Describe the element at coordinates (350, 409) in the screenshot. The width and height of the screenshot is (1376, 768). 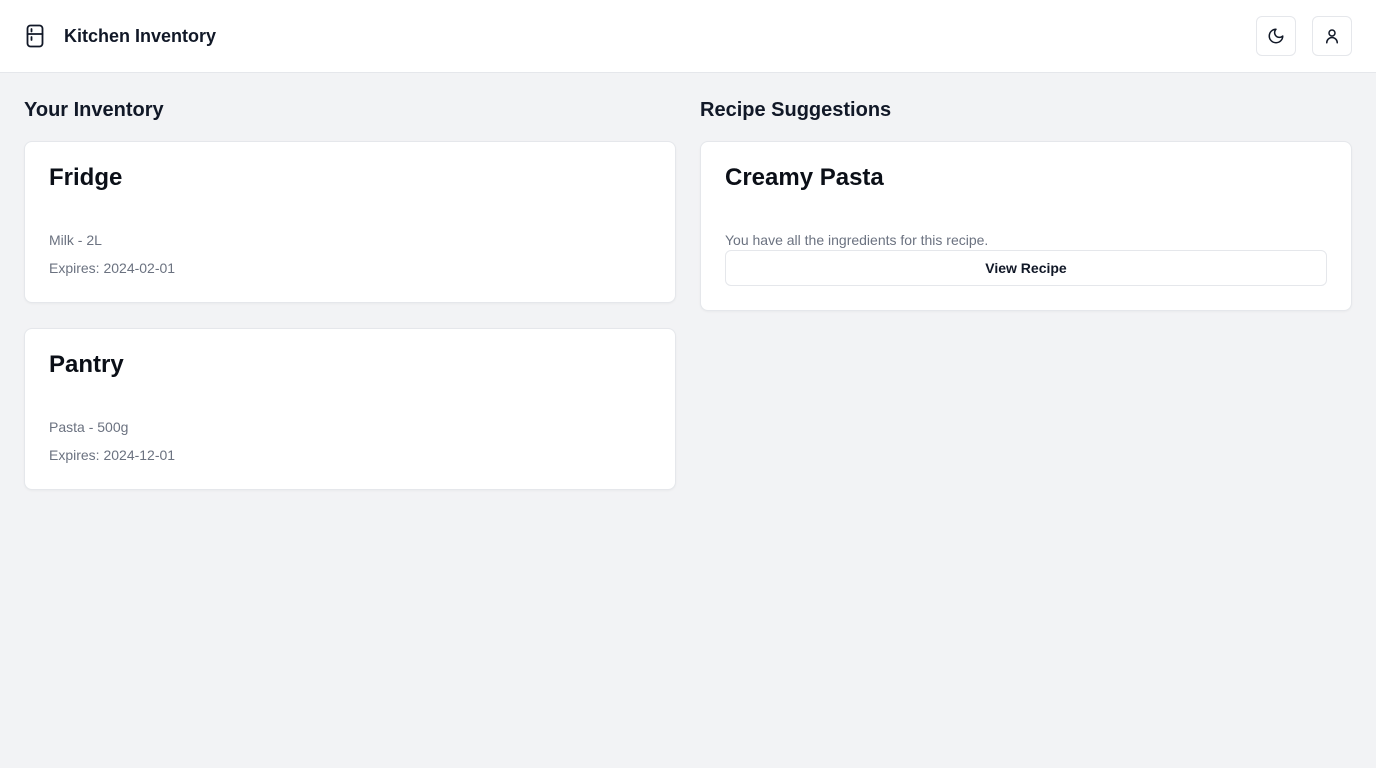
I see `inventory-card-pantry: Pantry Pasta - 500g Expires: 2024-12-01` at that location.